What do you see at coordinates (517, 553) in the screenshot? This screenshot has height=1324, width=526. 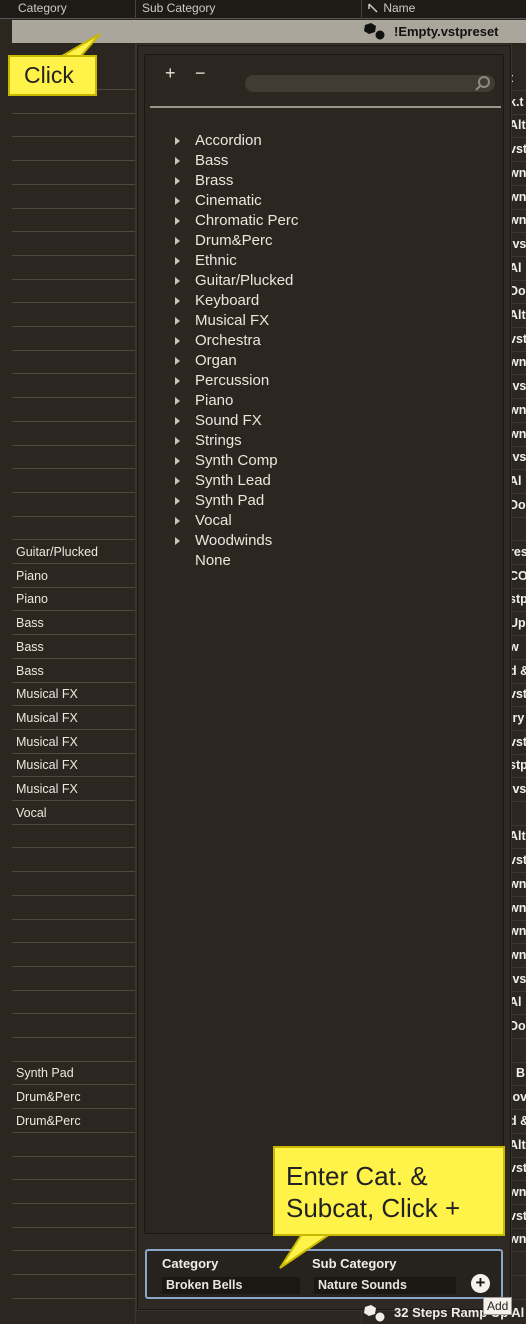 I see `table-row-name: res` at bounding box center [517, 553].